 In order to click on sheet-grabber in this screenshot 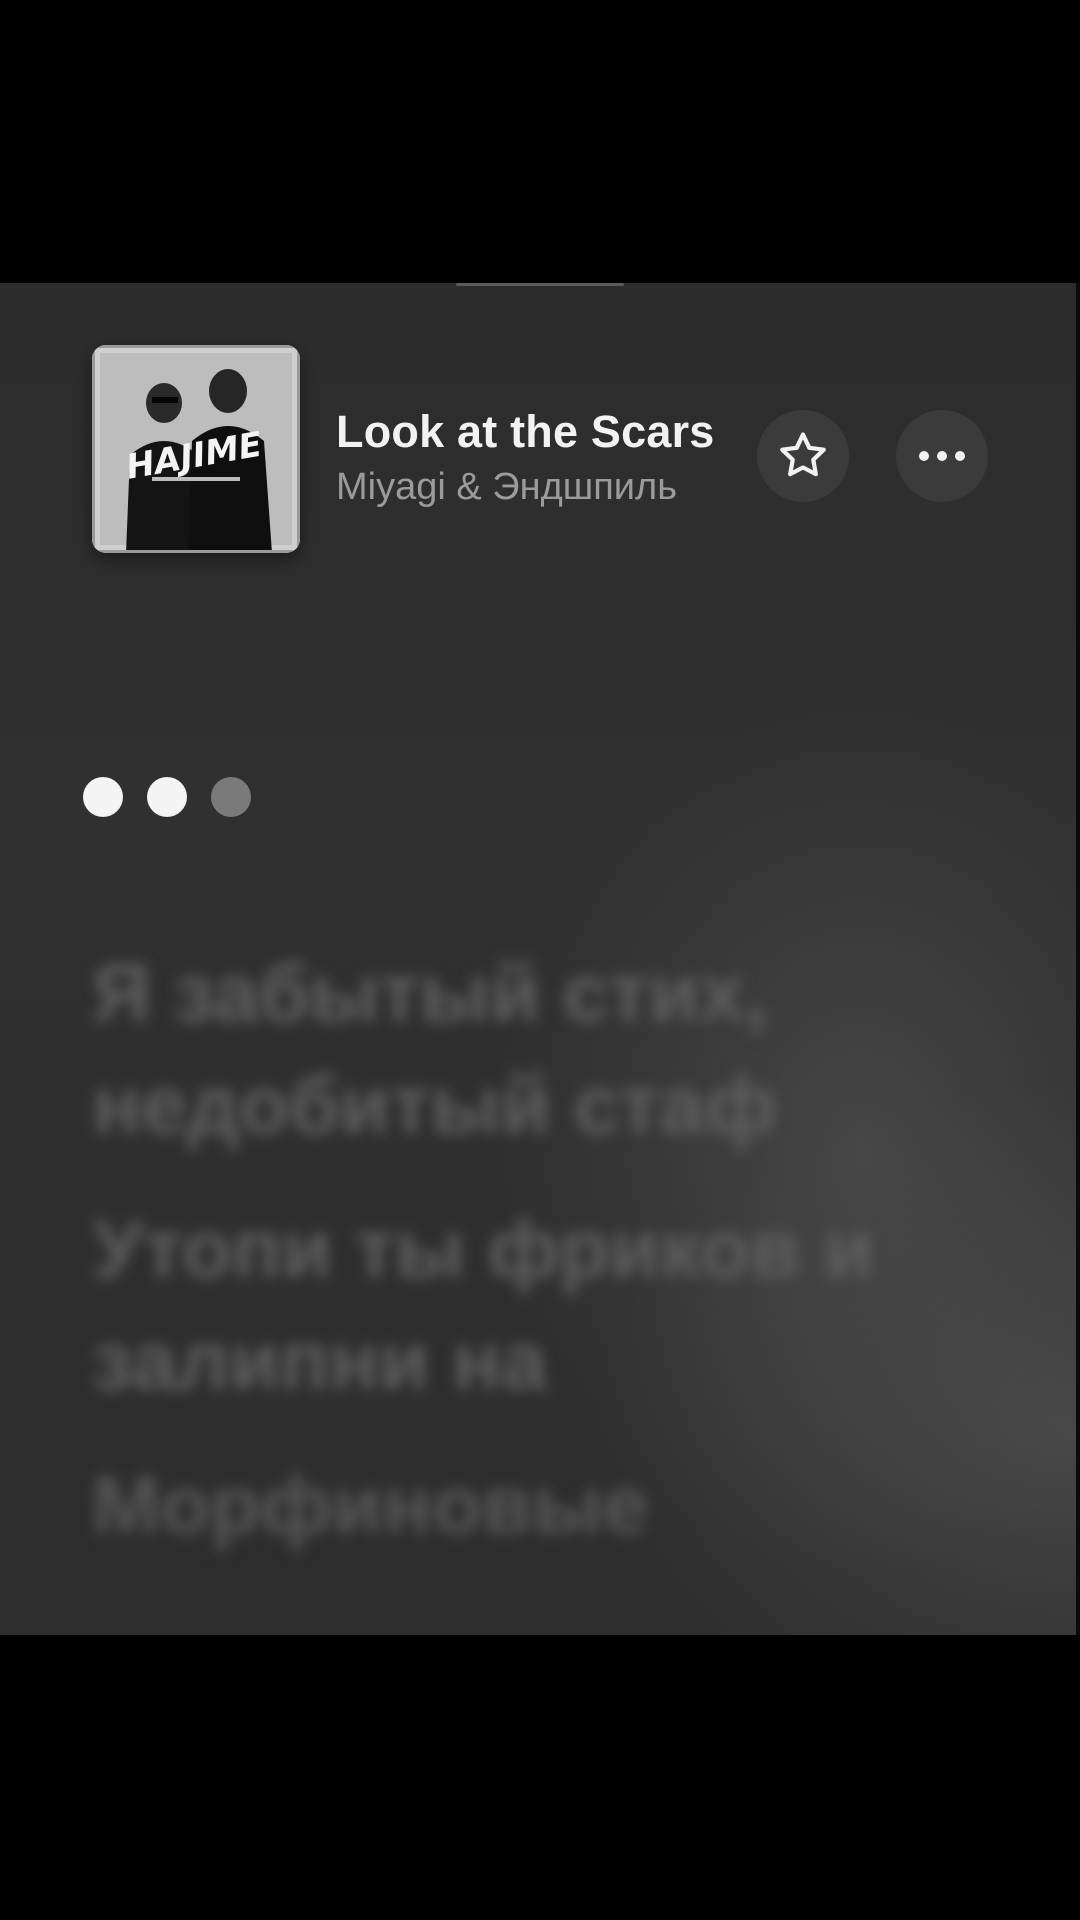, I will do `click(540, 284)`.